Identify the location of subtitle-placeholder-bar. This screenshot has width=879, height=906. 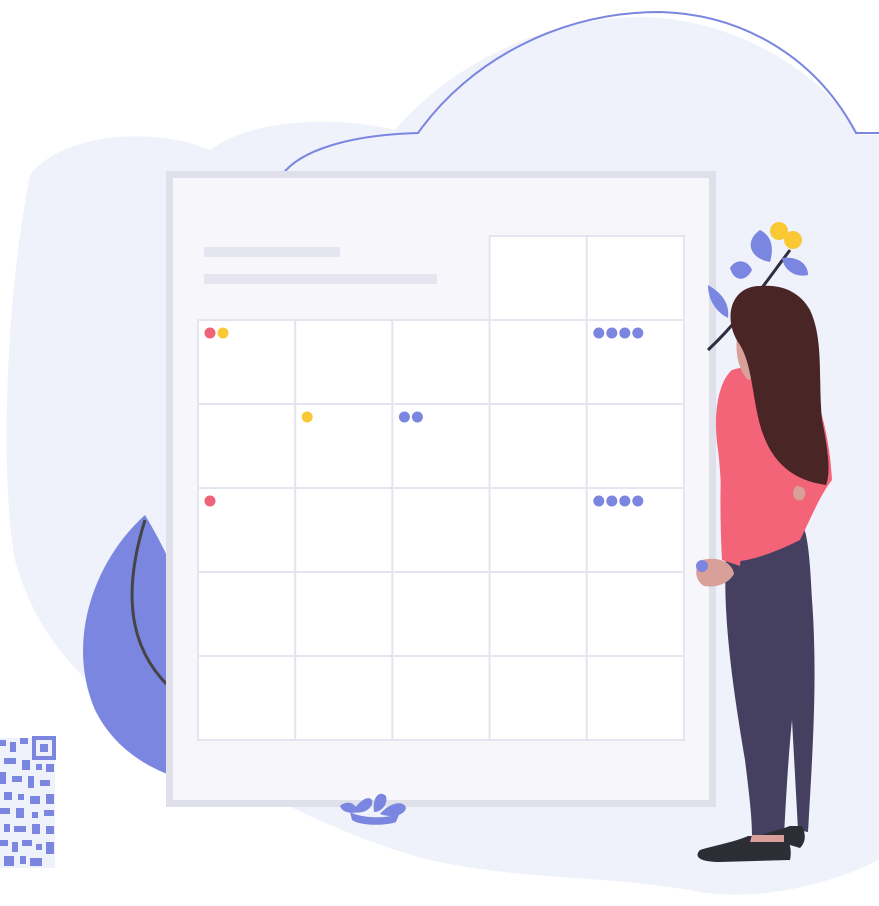
(320, 279).